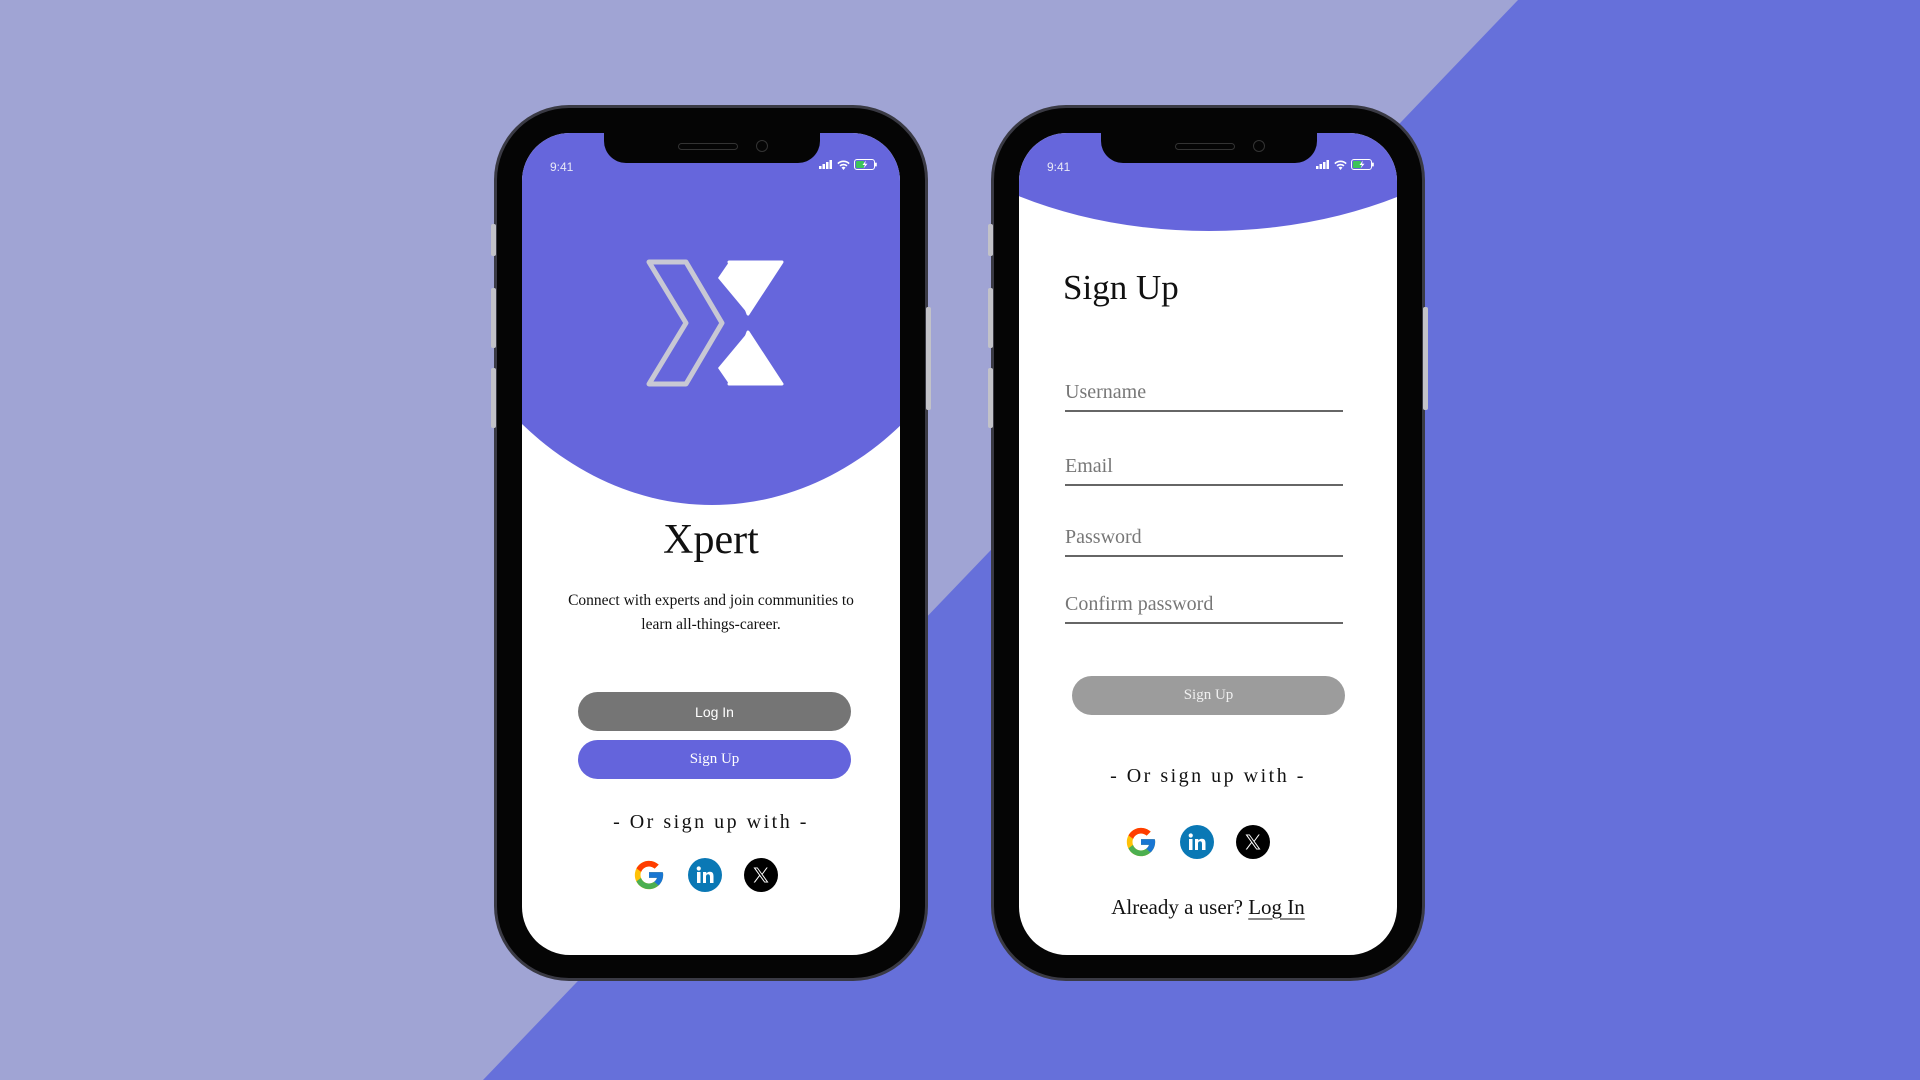 The width and height of the screenshot is (1920, 1080). I want to click on password-field, so click(1204, 541).